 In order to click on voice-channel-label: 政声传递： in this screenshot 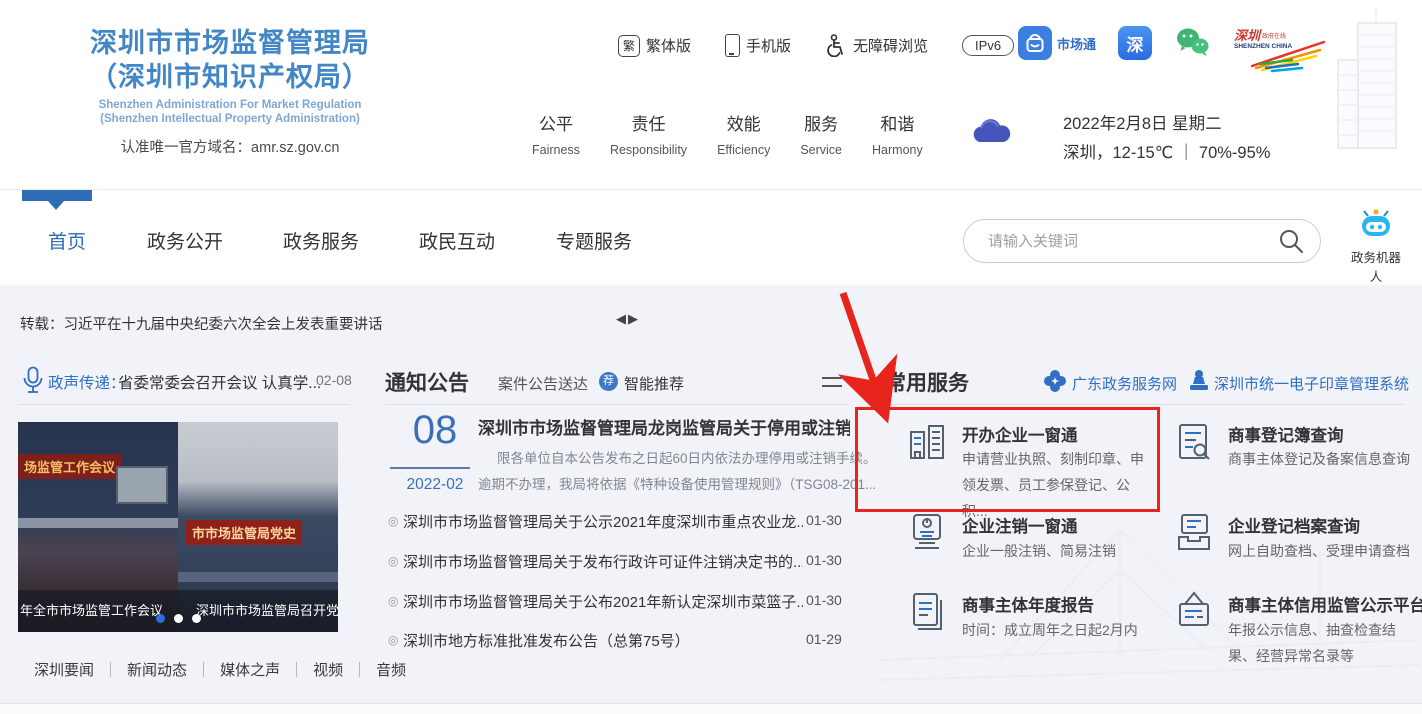, I will do `click(87, 382)`.